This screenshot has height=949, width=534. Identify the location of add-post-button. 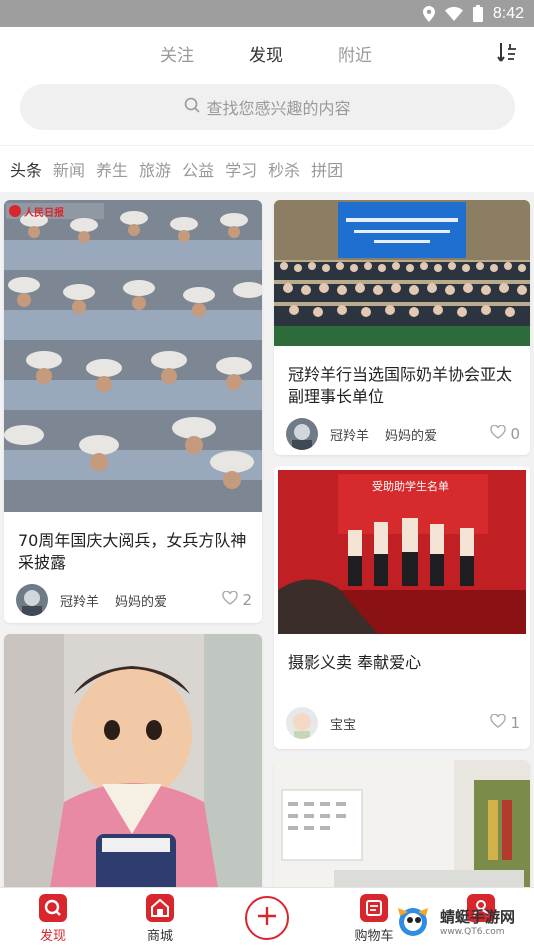
(267, 918).